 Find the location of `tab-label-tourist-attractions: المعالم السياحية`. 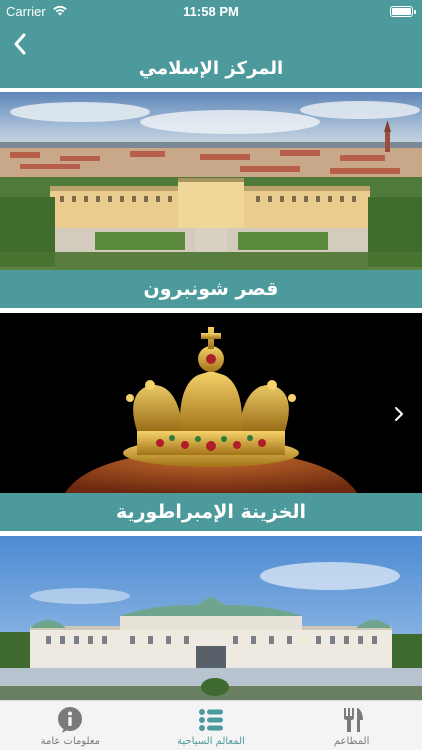

tab-label-tourist-attractions: المعالم السياحية is located at coordinates (211, 741).